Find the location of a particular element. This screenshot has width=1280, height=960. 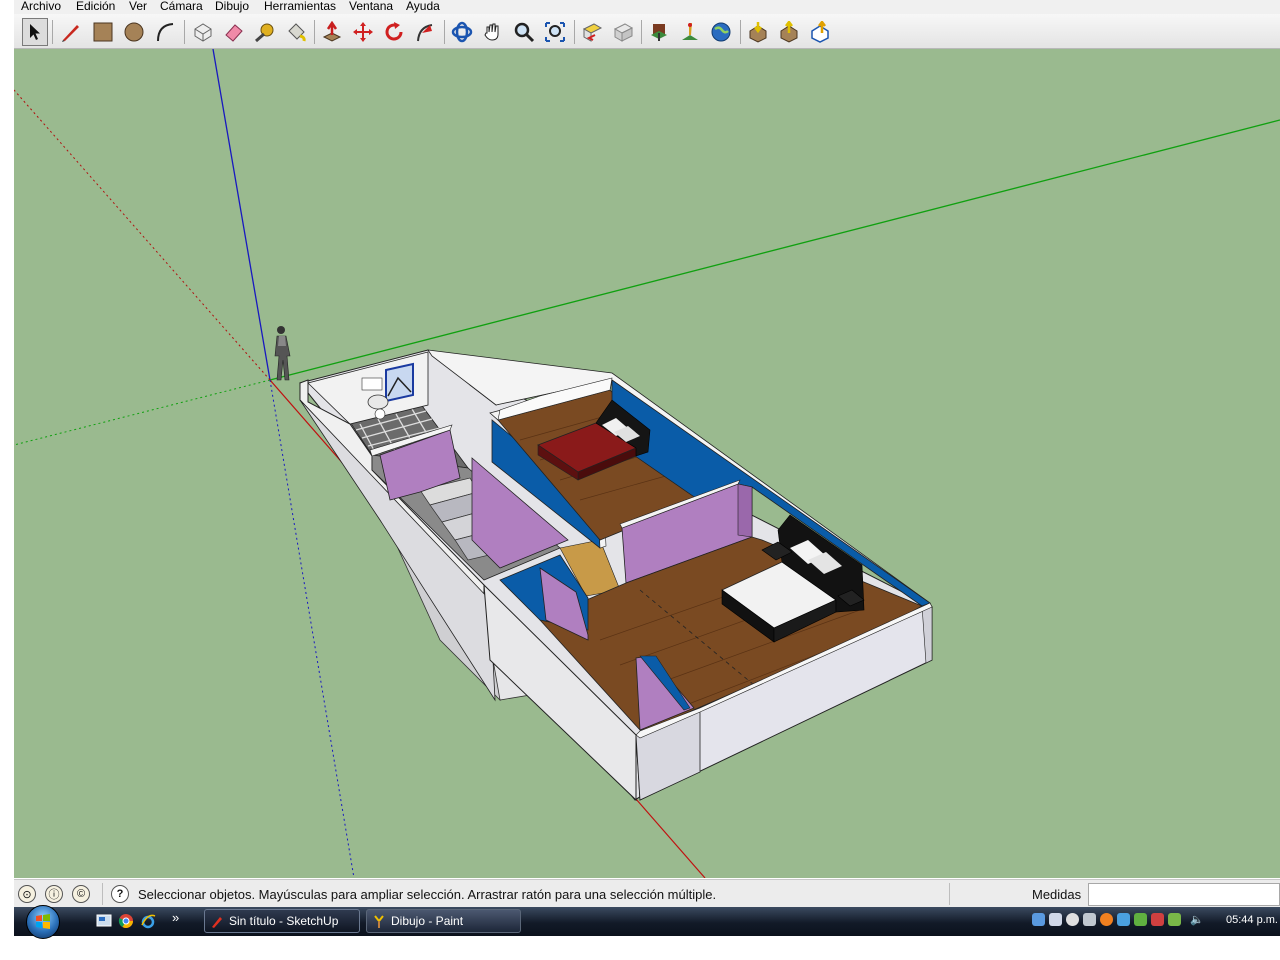

share-component-tool-button is located at coordinates (820, 32).